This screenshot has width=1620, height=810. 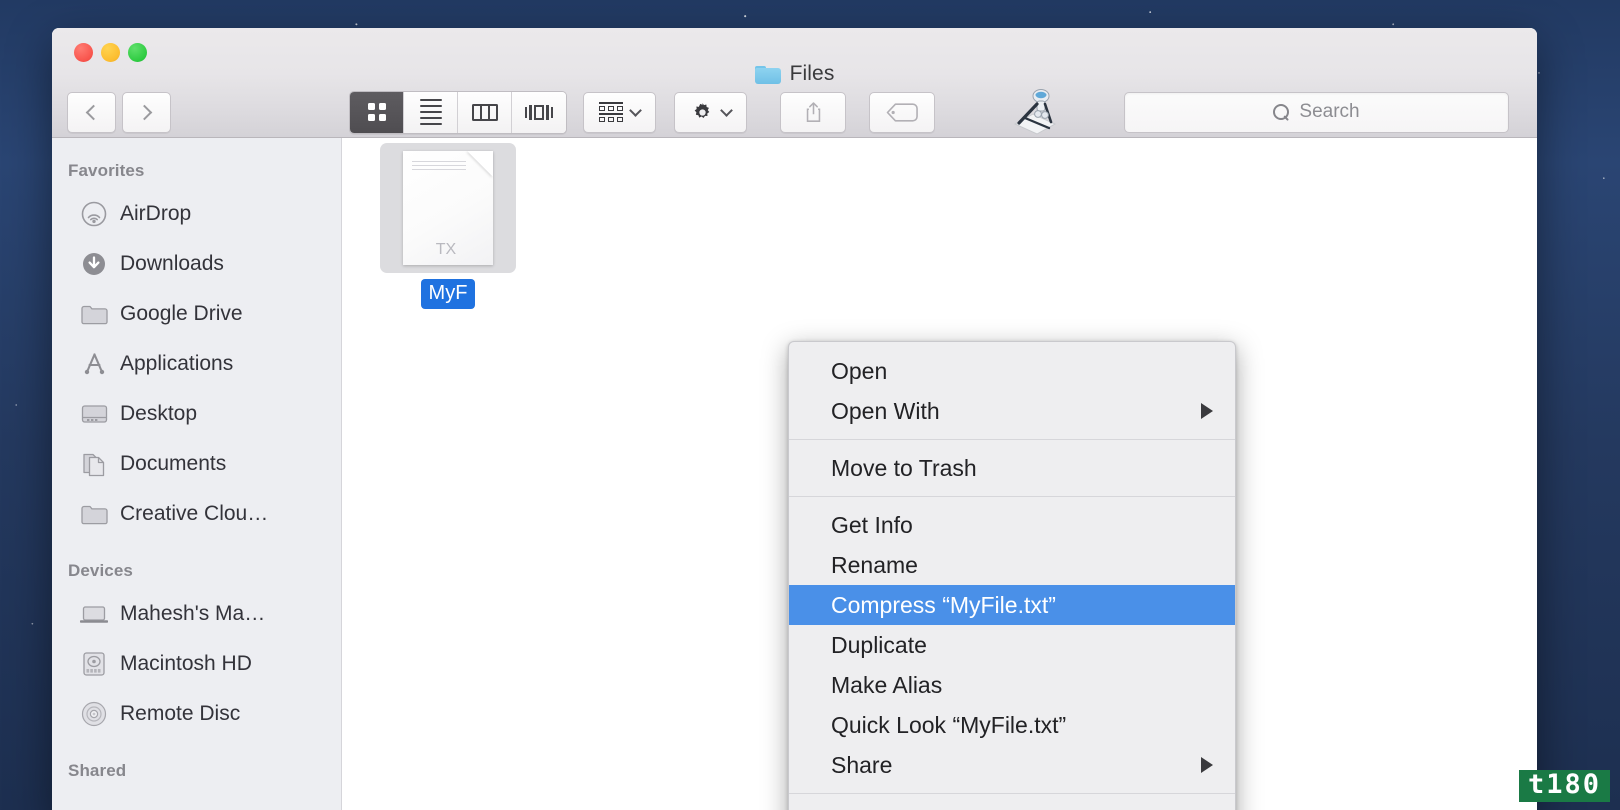 I want to click on sidebar-item-remote-disc: Remote Disc, so click(x=196, y=714).